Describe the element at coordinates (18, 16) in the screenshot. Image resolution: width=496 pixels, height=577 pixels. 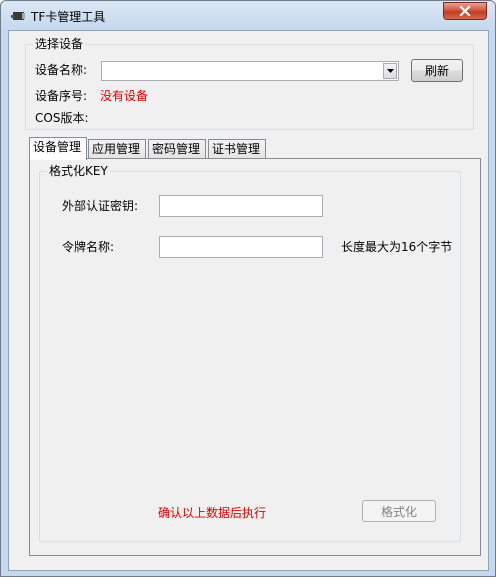
I see `app-icon` at that location.